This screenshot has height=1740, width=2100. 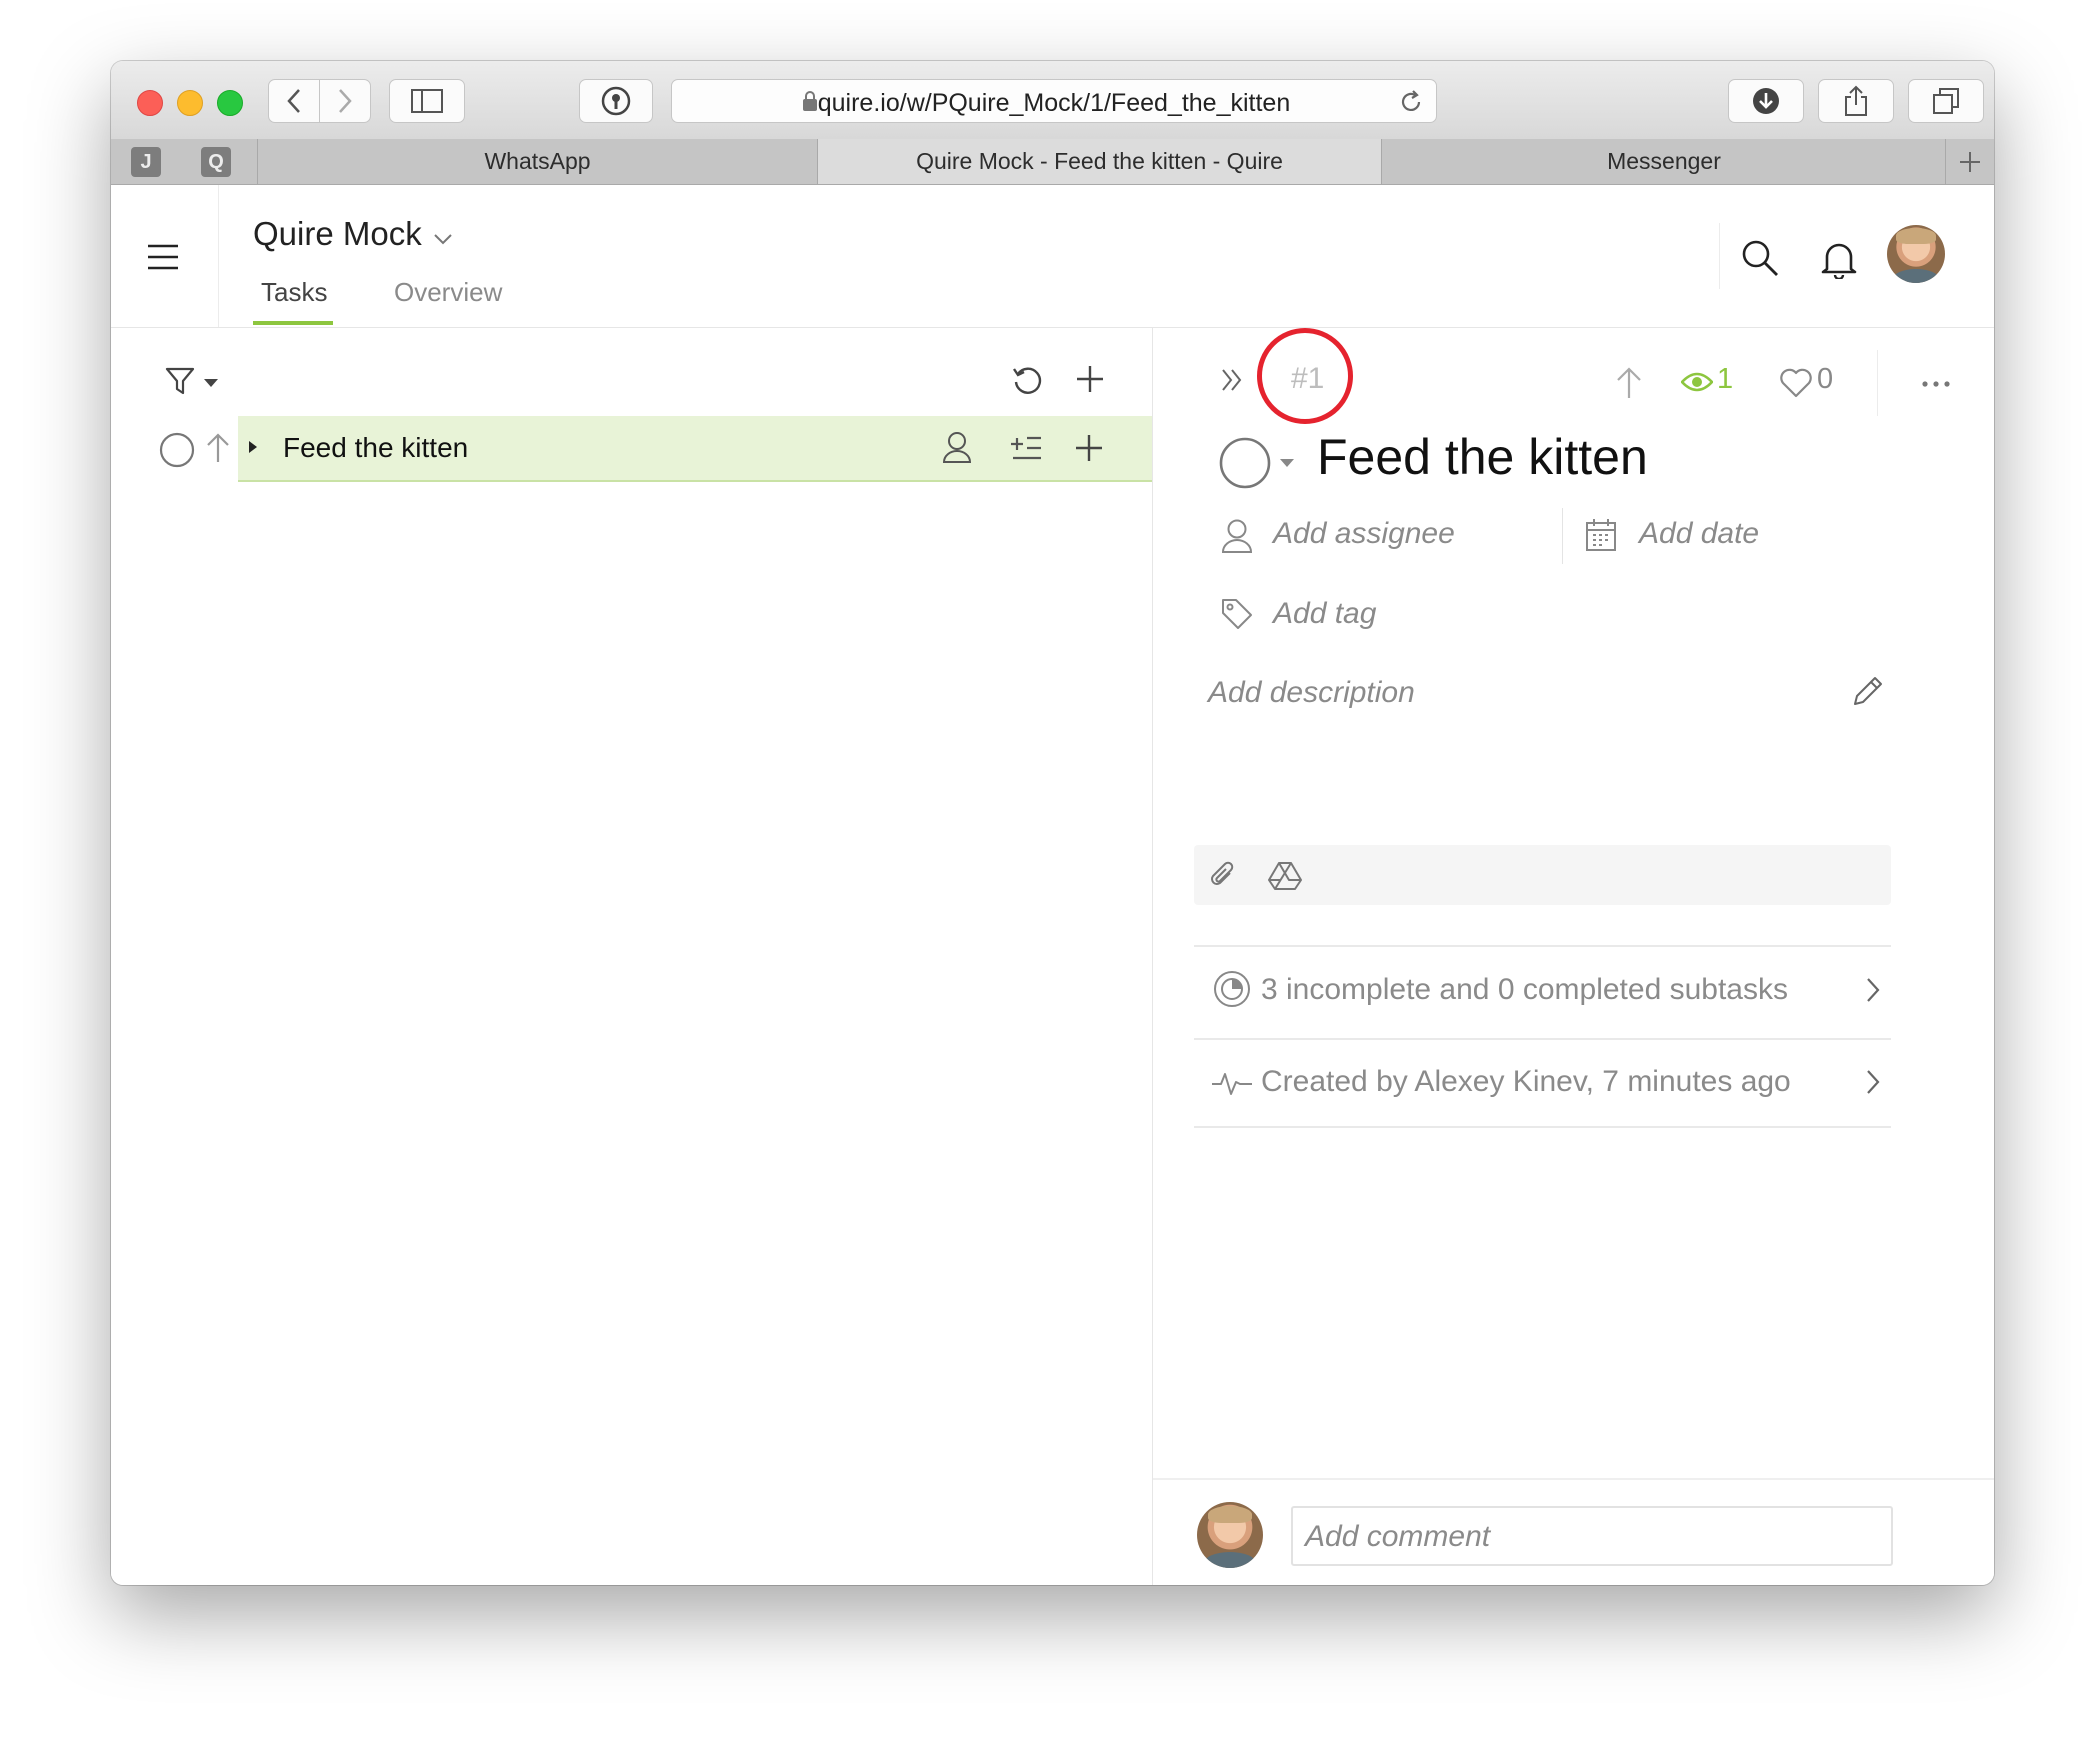 What do you see at coordinates (1562, 536) in the screenshot?
I see `field-divider` at bounding box center [1562, 536].